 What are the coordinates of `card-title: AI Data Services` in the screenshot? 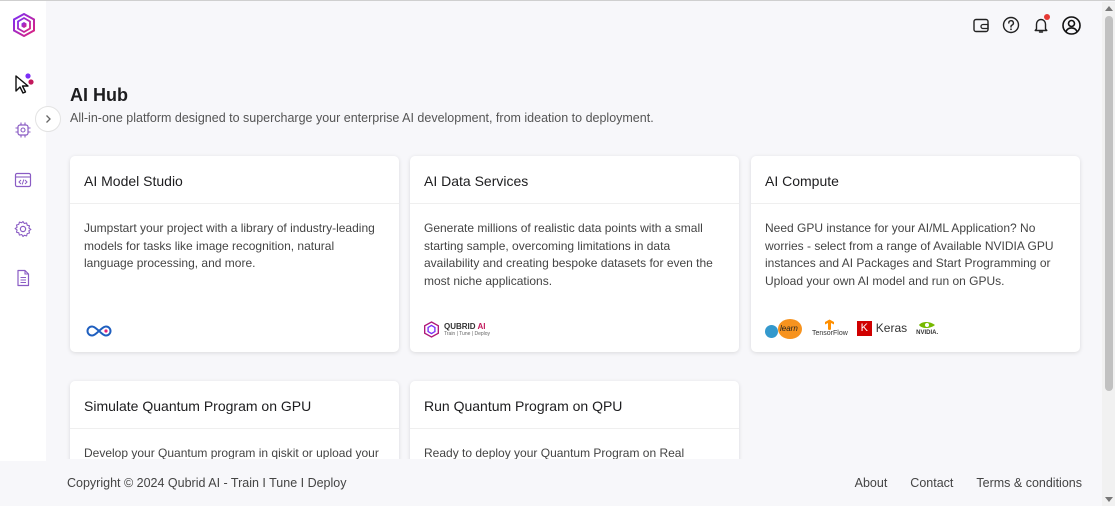 It's located at (574, 180).